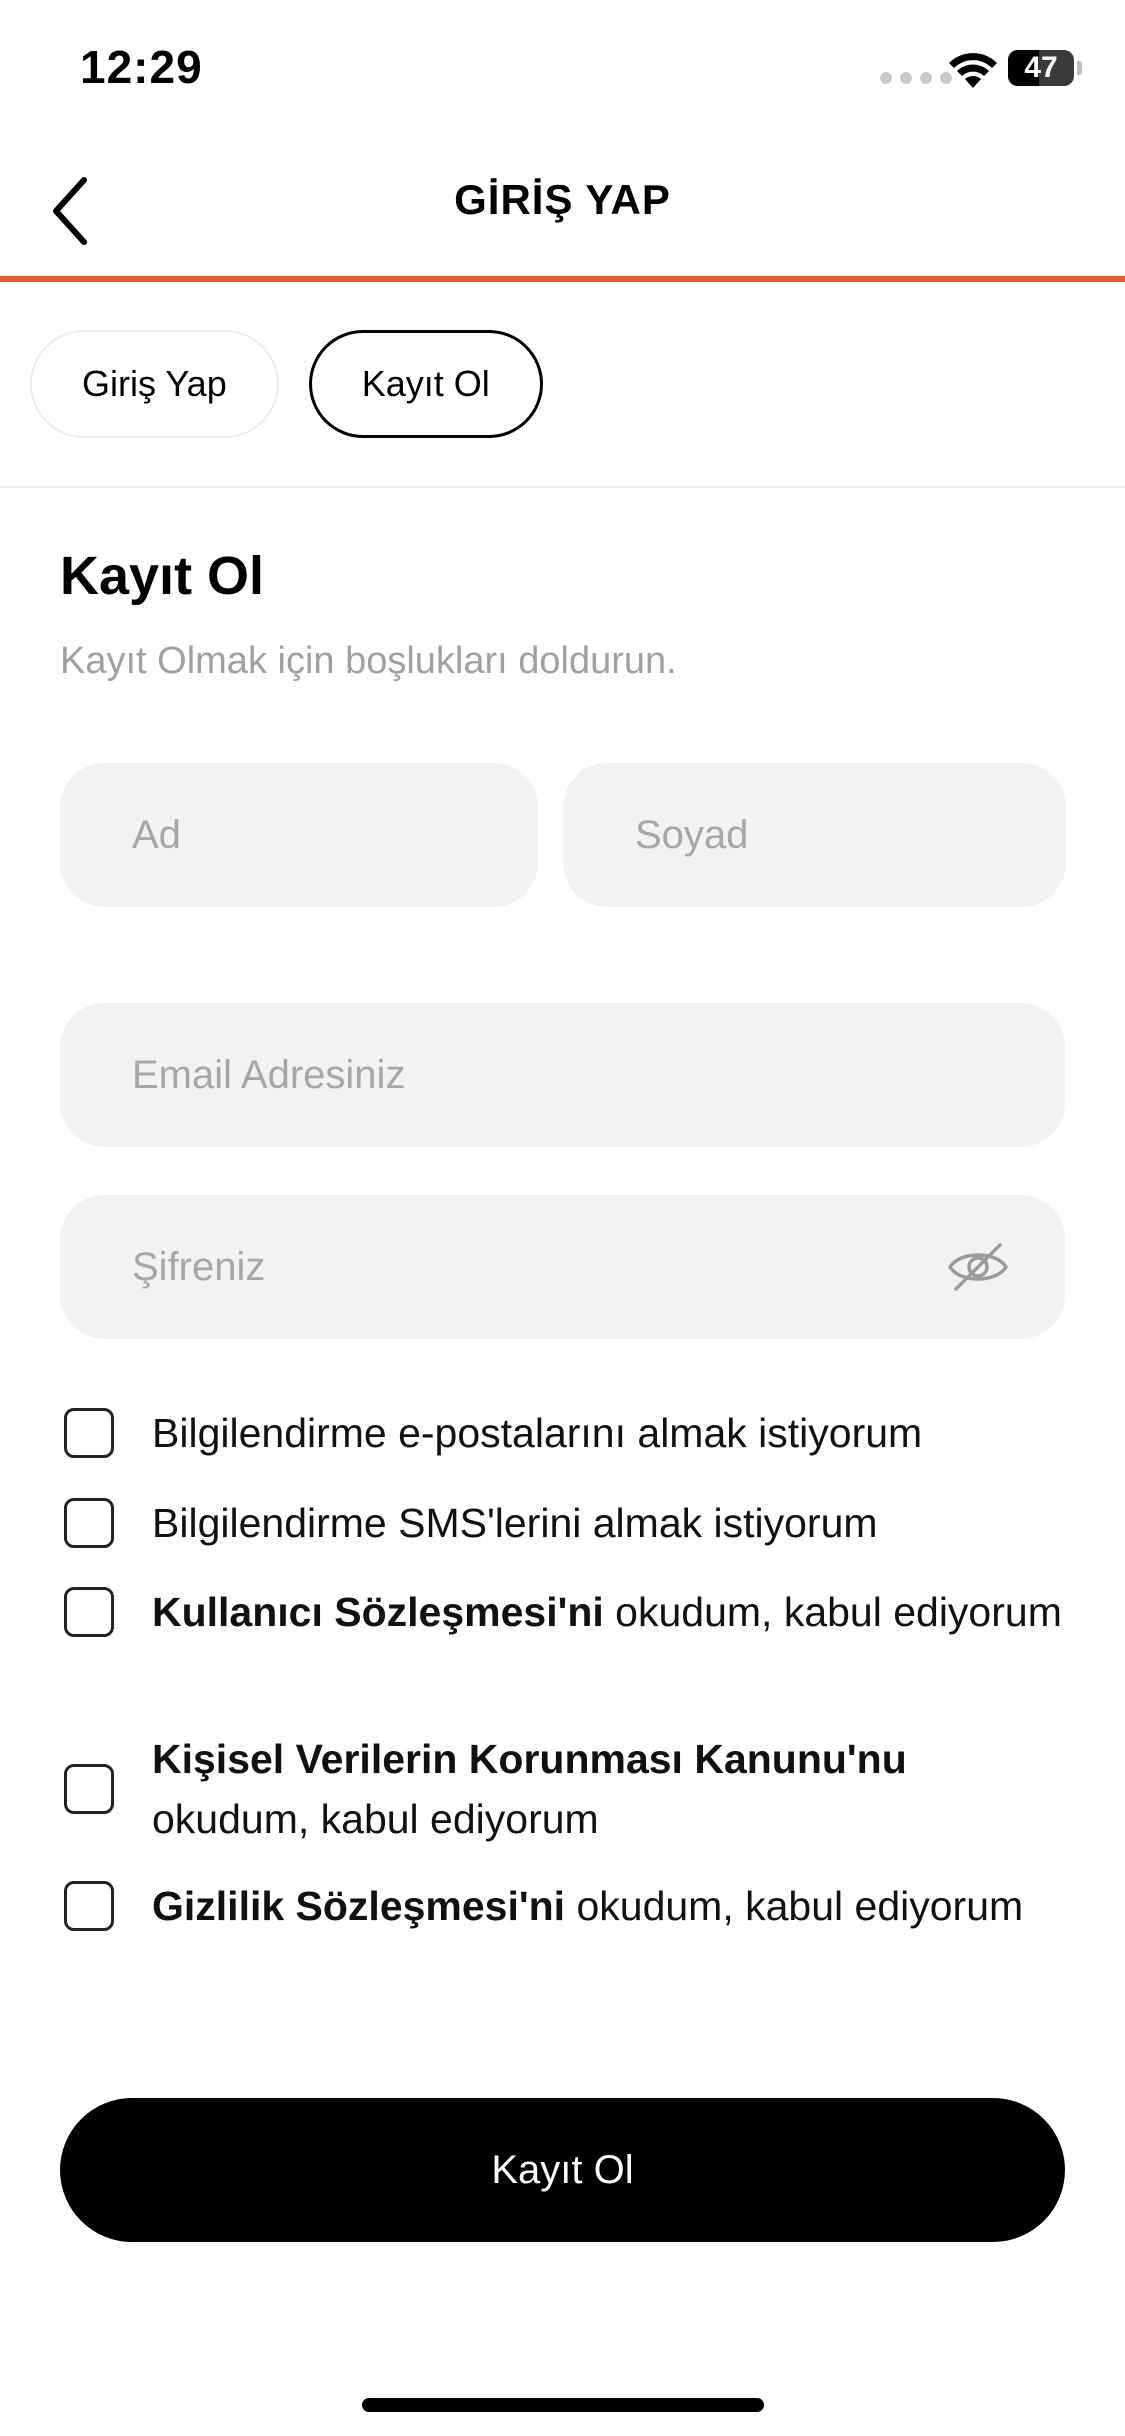  Describe the element at coordinates (89, 1523) in the screenshot. I see `consent-sms-checkbox` at that location.